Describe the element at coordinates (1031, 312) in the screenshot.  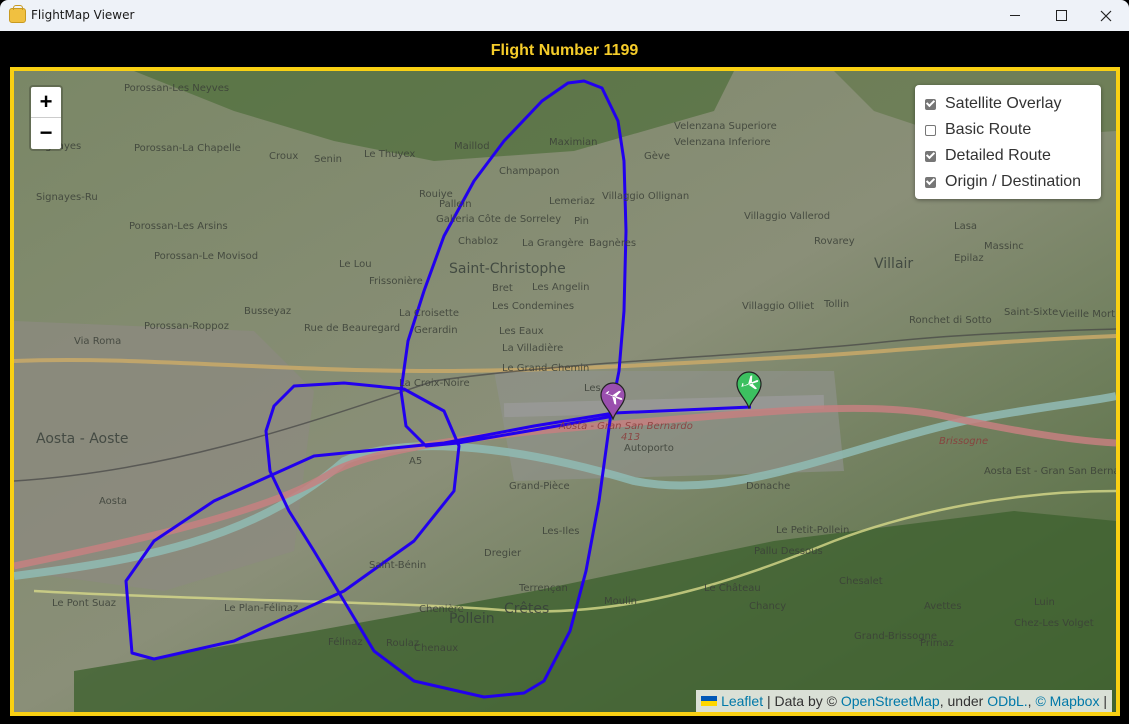
I see `place-label: Saint-Sixte` at that location.